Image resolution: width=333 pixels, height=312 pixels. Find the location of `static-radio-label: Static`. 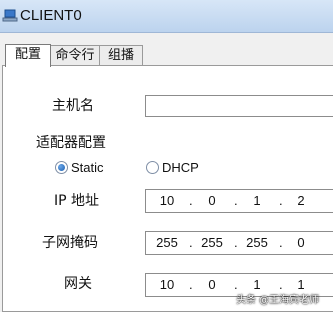

static-radio-label: Static is located at coordinates (87, 167).